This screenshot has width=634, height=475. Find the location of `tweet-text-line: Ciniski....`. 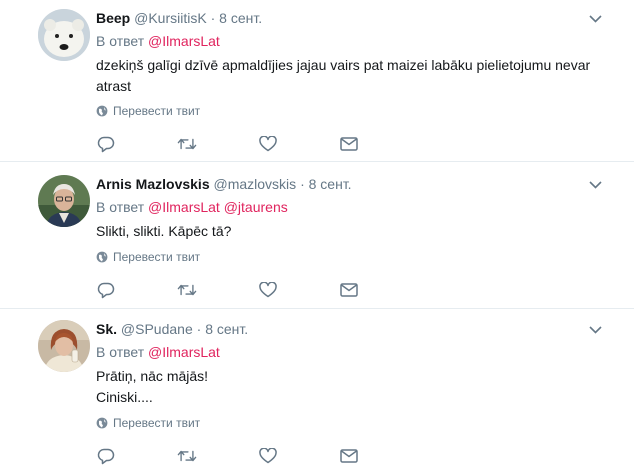

tweet-text-line: Ciniski.... is located at coordinates (124, 397).